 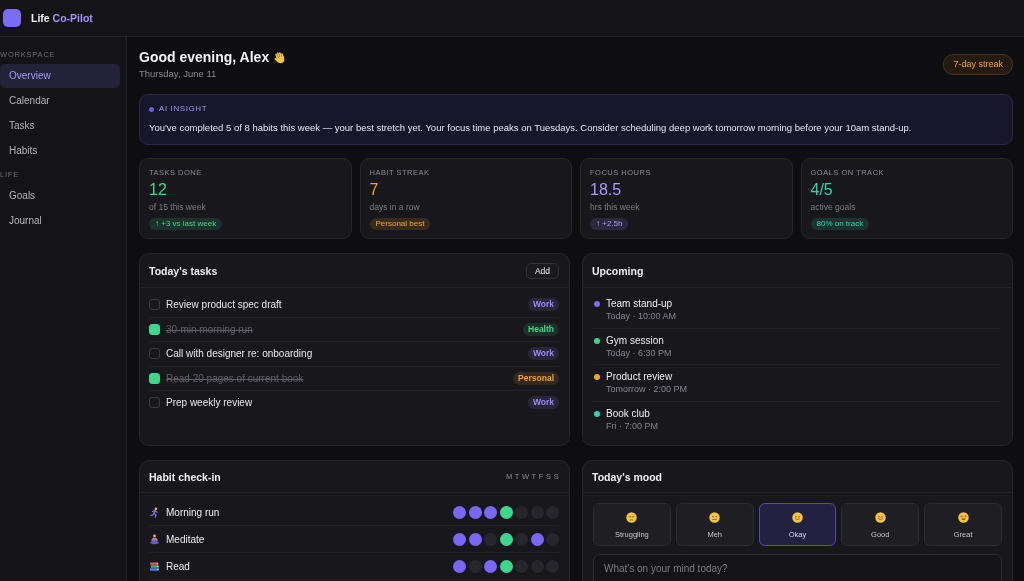 I want to click on app-title: Life Co-Pilot, so click(x=62, y=18).